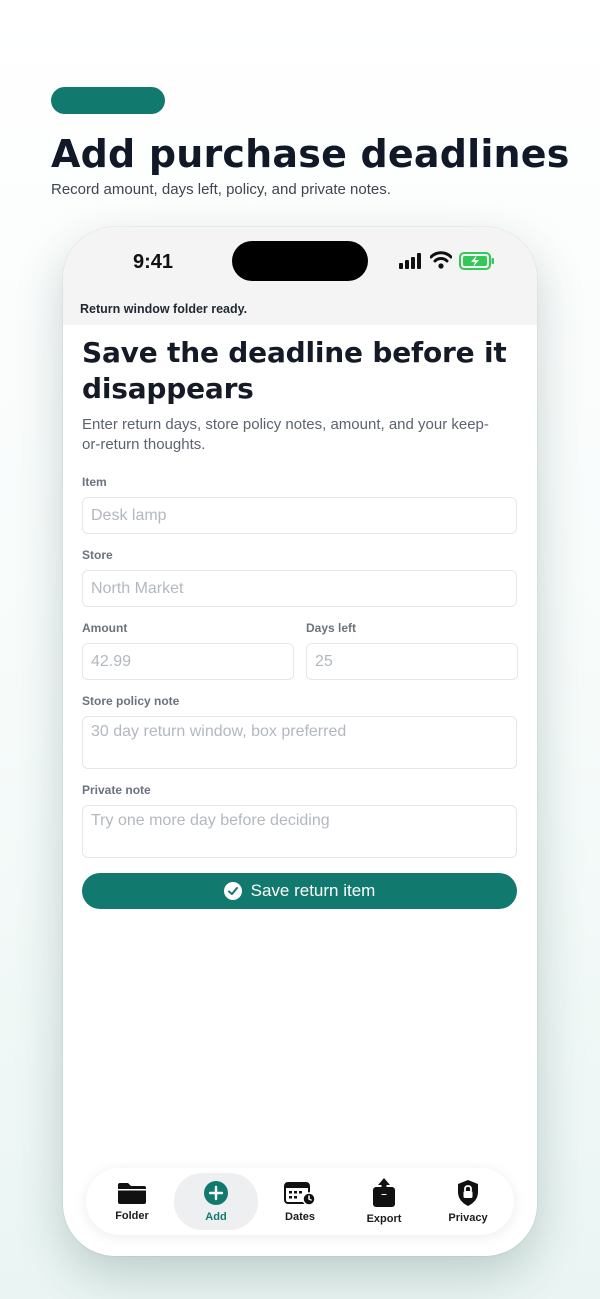 This screenshot has width=600, height=1299. Describe the element at coordinates (468, 1218) in the screenshot. I see `tab-privacy-label: Privacy` at that location.